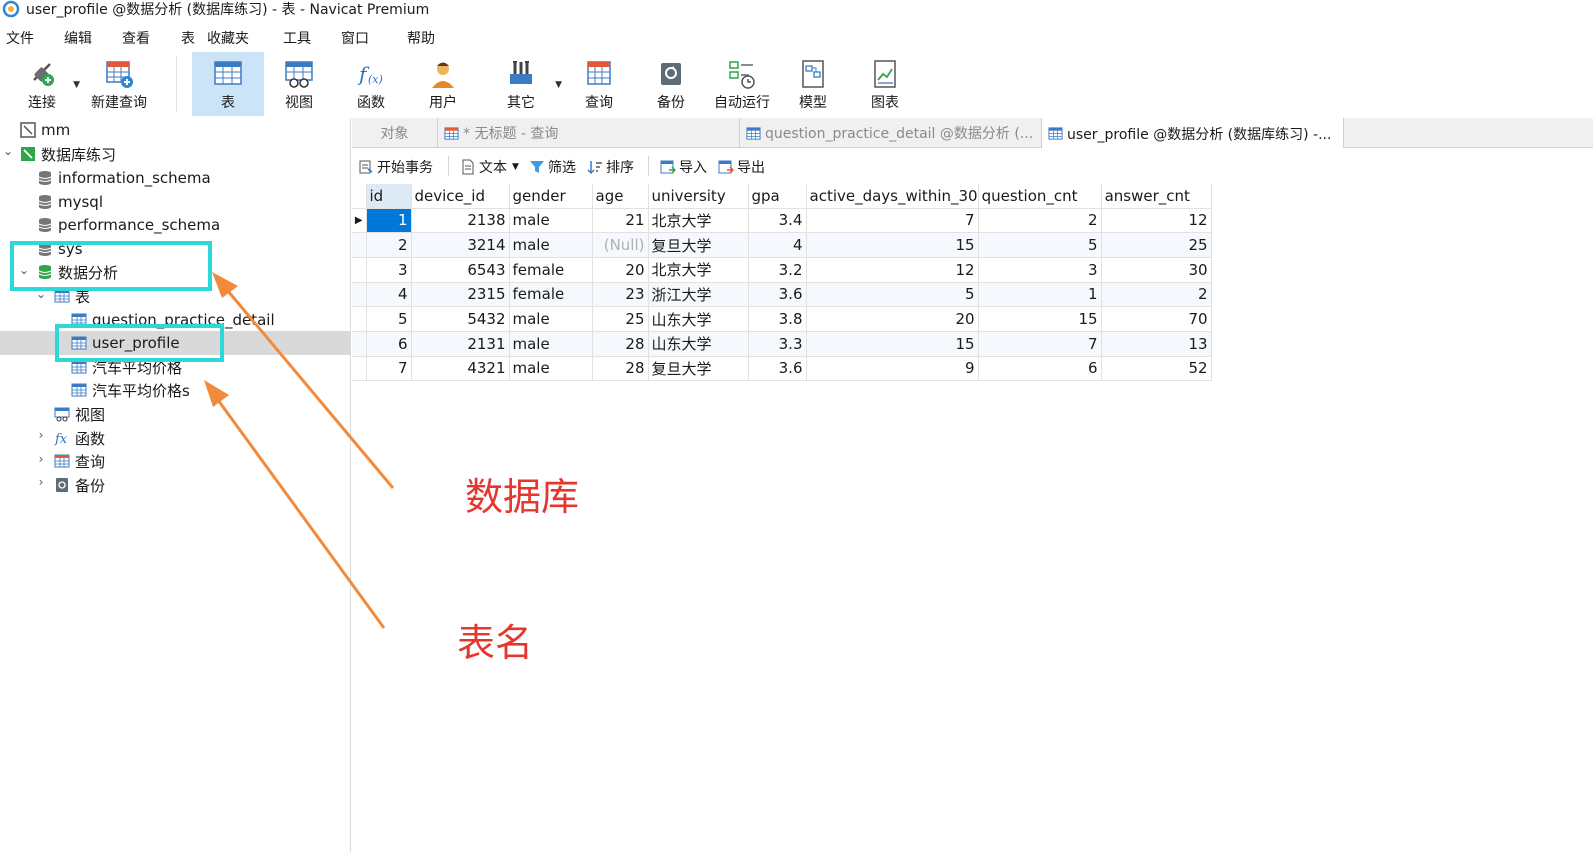 This screenshot has width=1593, height=852. I want to click on cell-question-cnt: 7, so click(1040, 344).